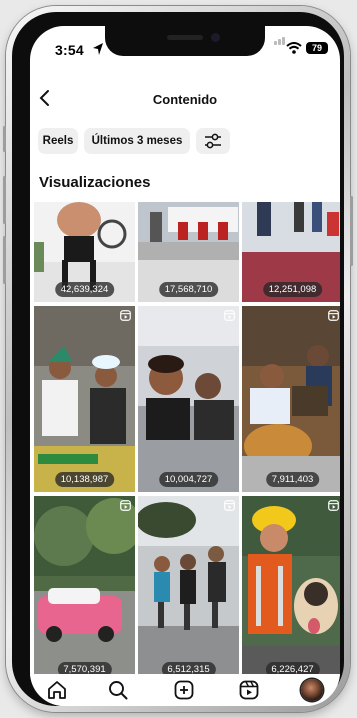  What do you see at coordinates (188, 252) in the screenshot?
I see `post-tile: 17,568,710` at bounding box center [188, 252].